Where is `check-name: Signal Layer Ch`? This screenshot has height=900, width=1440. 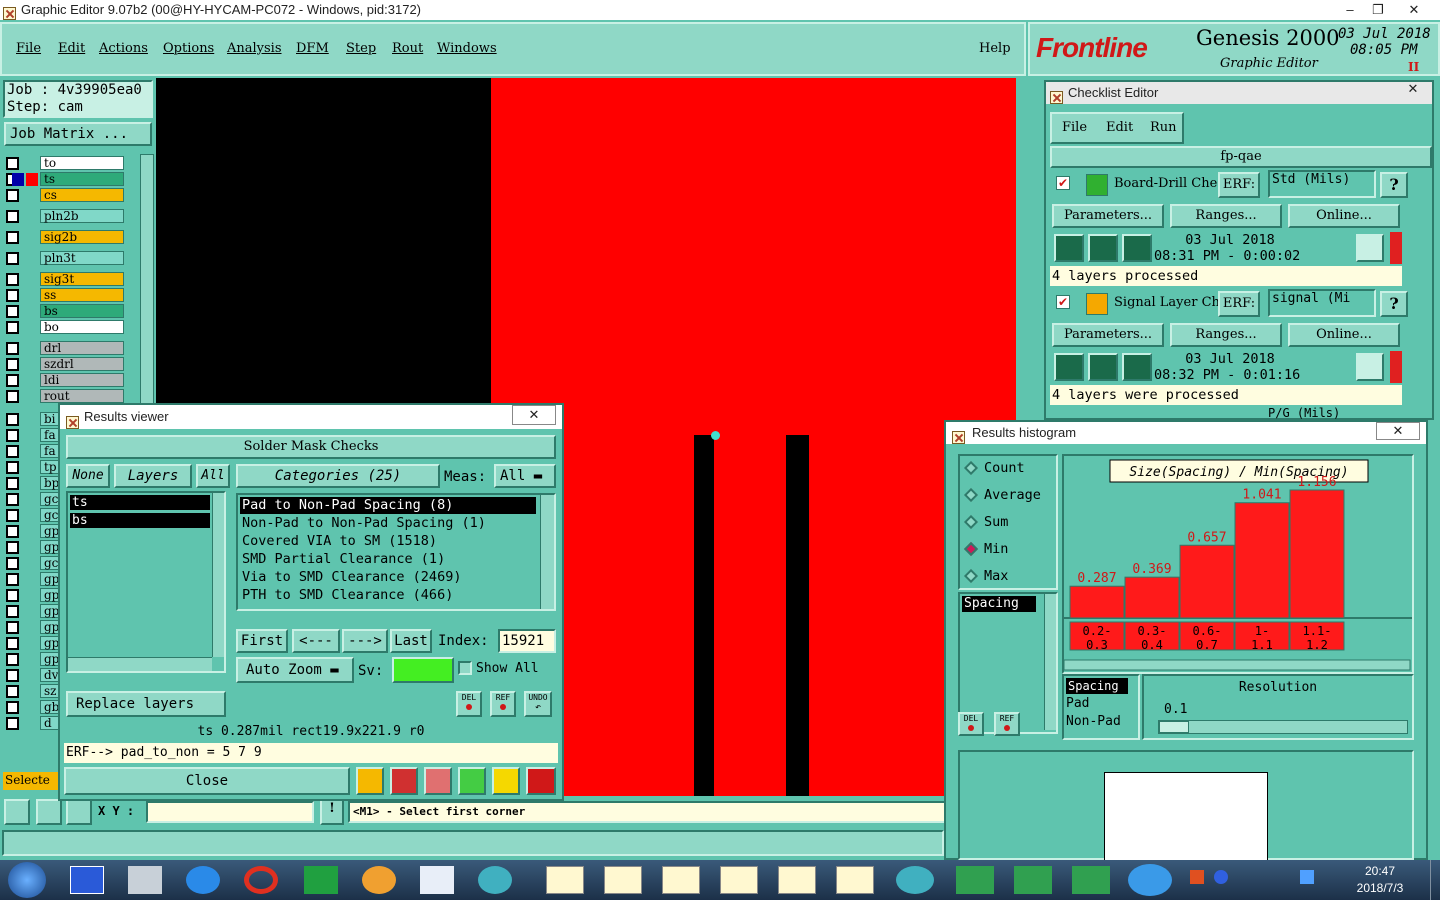 check-name: Signal Layer Ch is located at coordinates (1167, 302).